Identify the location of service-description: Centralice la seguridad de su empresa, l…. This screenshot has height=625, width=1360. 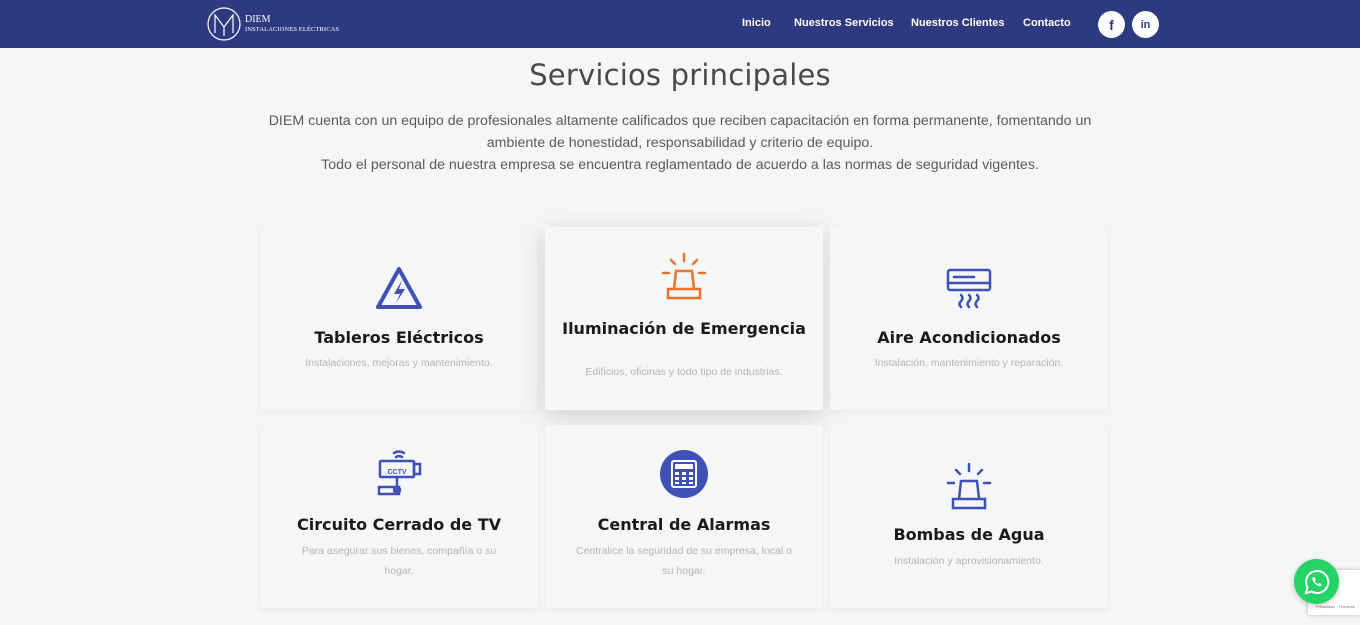
(684, 561).